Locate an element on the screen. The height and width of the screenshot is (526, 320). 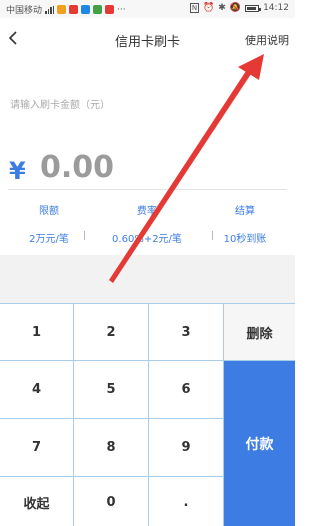
key-7: 7 is located at coordinates (37, 448).